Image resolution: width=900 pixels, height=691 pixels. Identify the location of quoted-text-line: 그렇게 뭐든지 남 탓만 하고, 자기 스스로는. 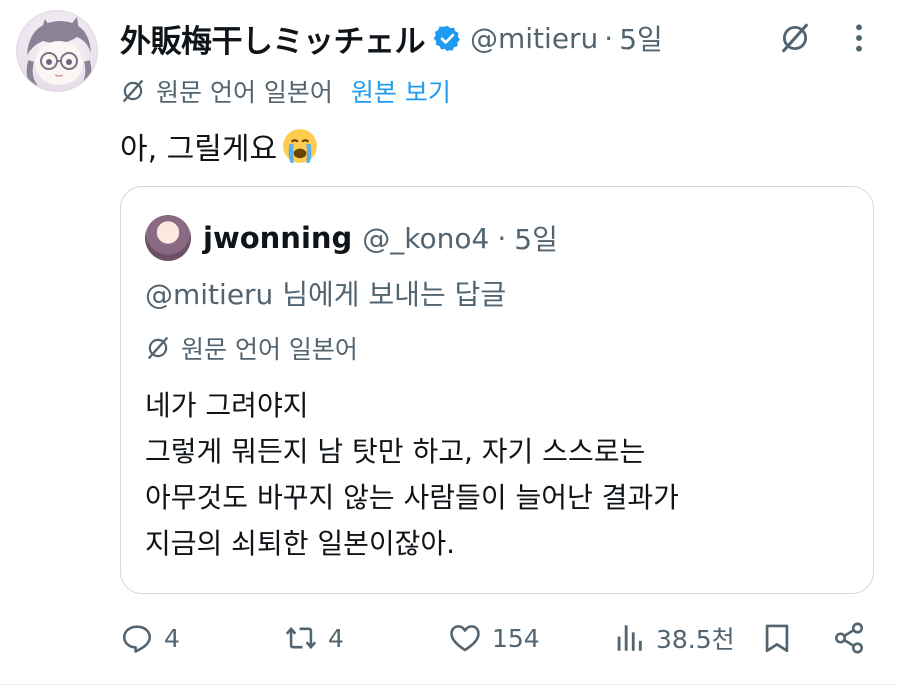
(395, 451).